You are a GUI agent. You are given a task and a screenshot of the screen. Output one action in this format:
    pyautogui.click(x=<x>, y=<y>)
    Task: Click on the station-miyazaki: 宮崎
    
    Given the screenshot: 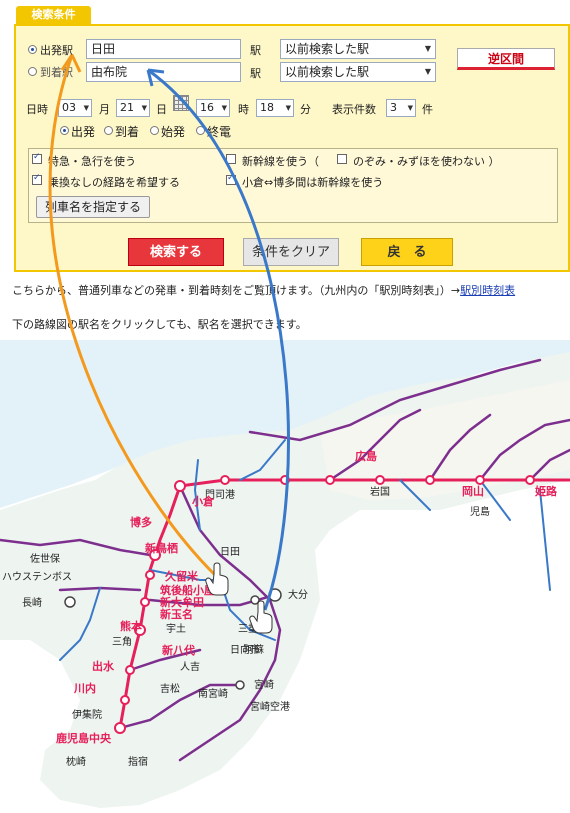 What is the action you would take?
    pyautogui.click(x=264, y=684)
    